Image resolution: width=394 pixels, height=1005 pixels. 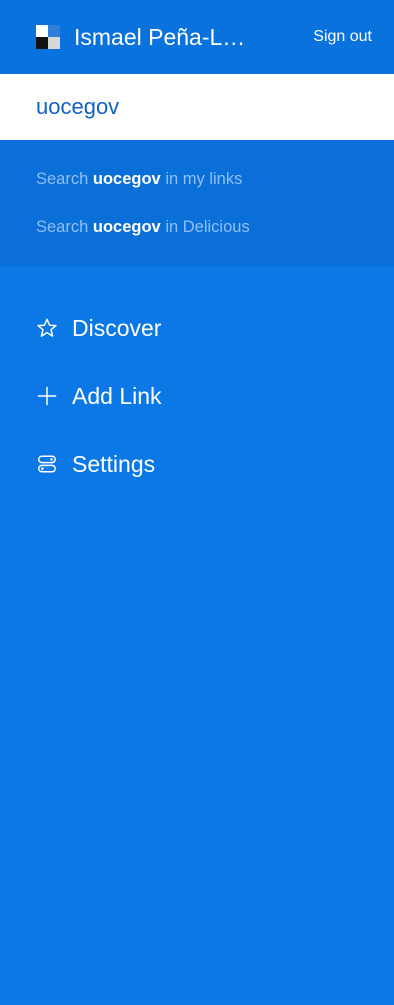 I want to click on nav-item-add-link: Add Link, so click(x=197, y=396).